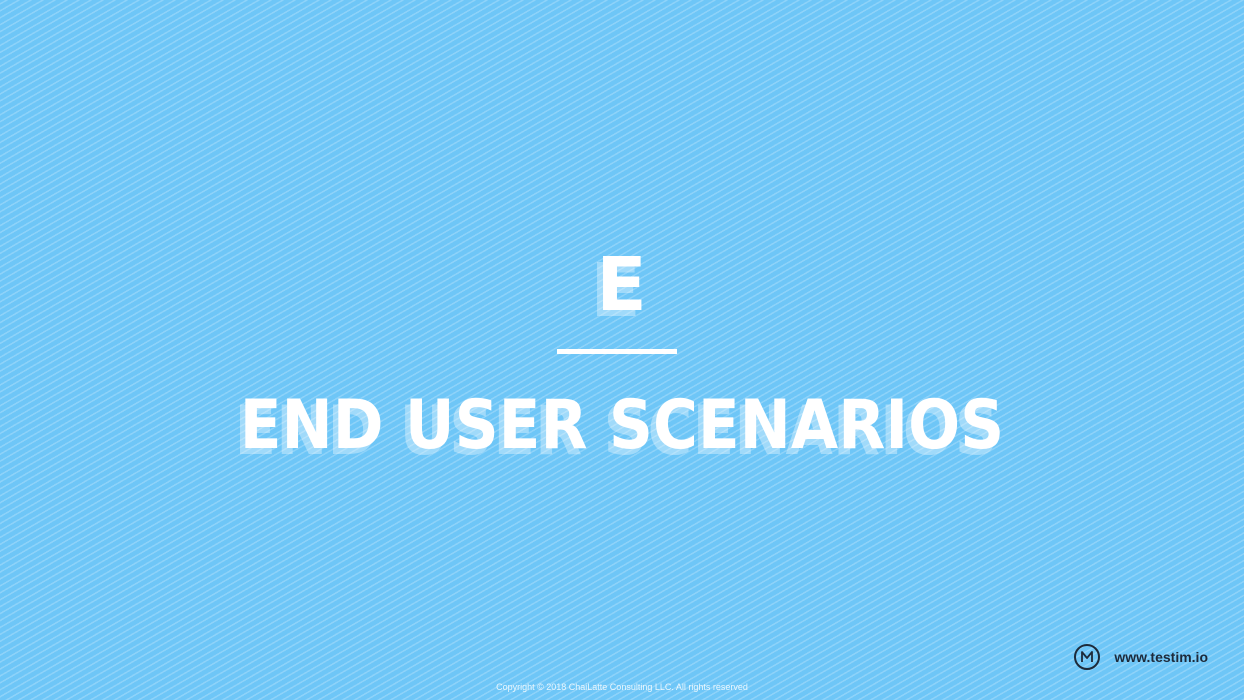  Describe the element at coordinates (622, 425) in the screenshot. I see `slide-title: END USER SCENARIOS` at that location.